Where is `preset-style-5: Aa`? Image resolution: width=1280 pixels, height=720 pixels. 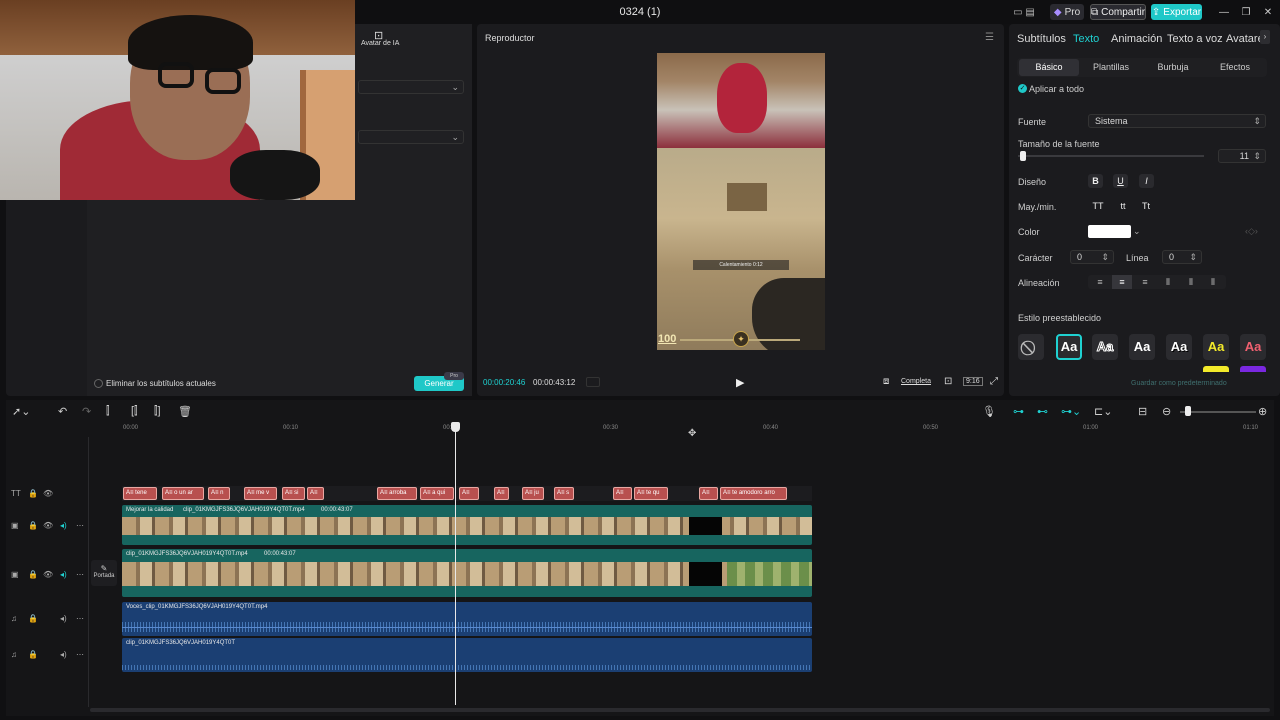 preset-style-5: Aa is located at coordinates (1216, 347).